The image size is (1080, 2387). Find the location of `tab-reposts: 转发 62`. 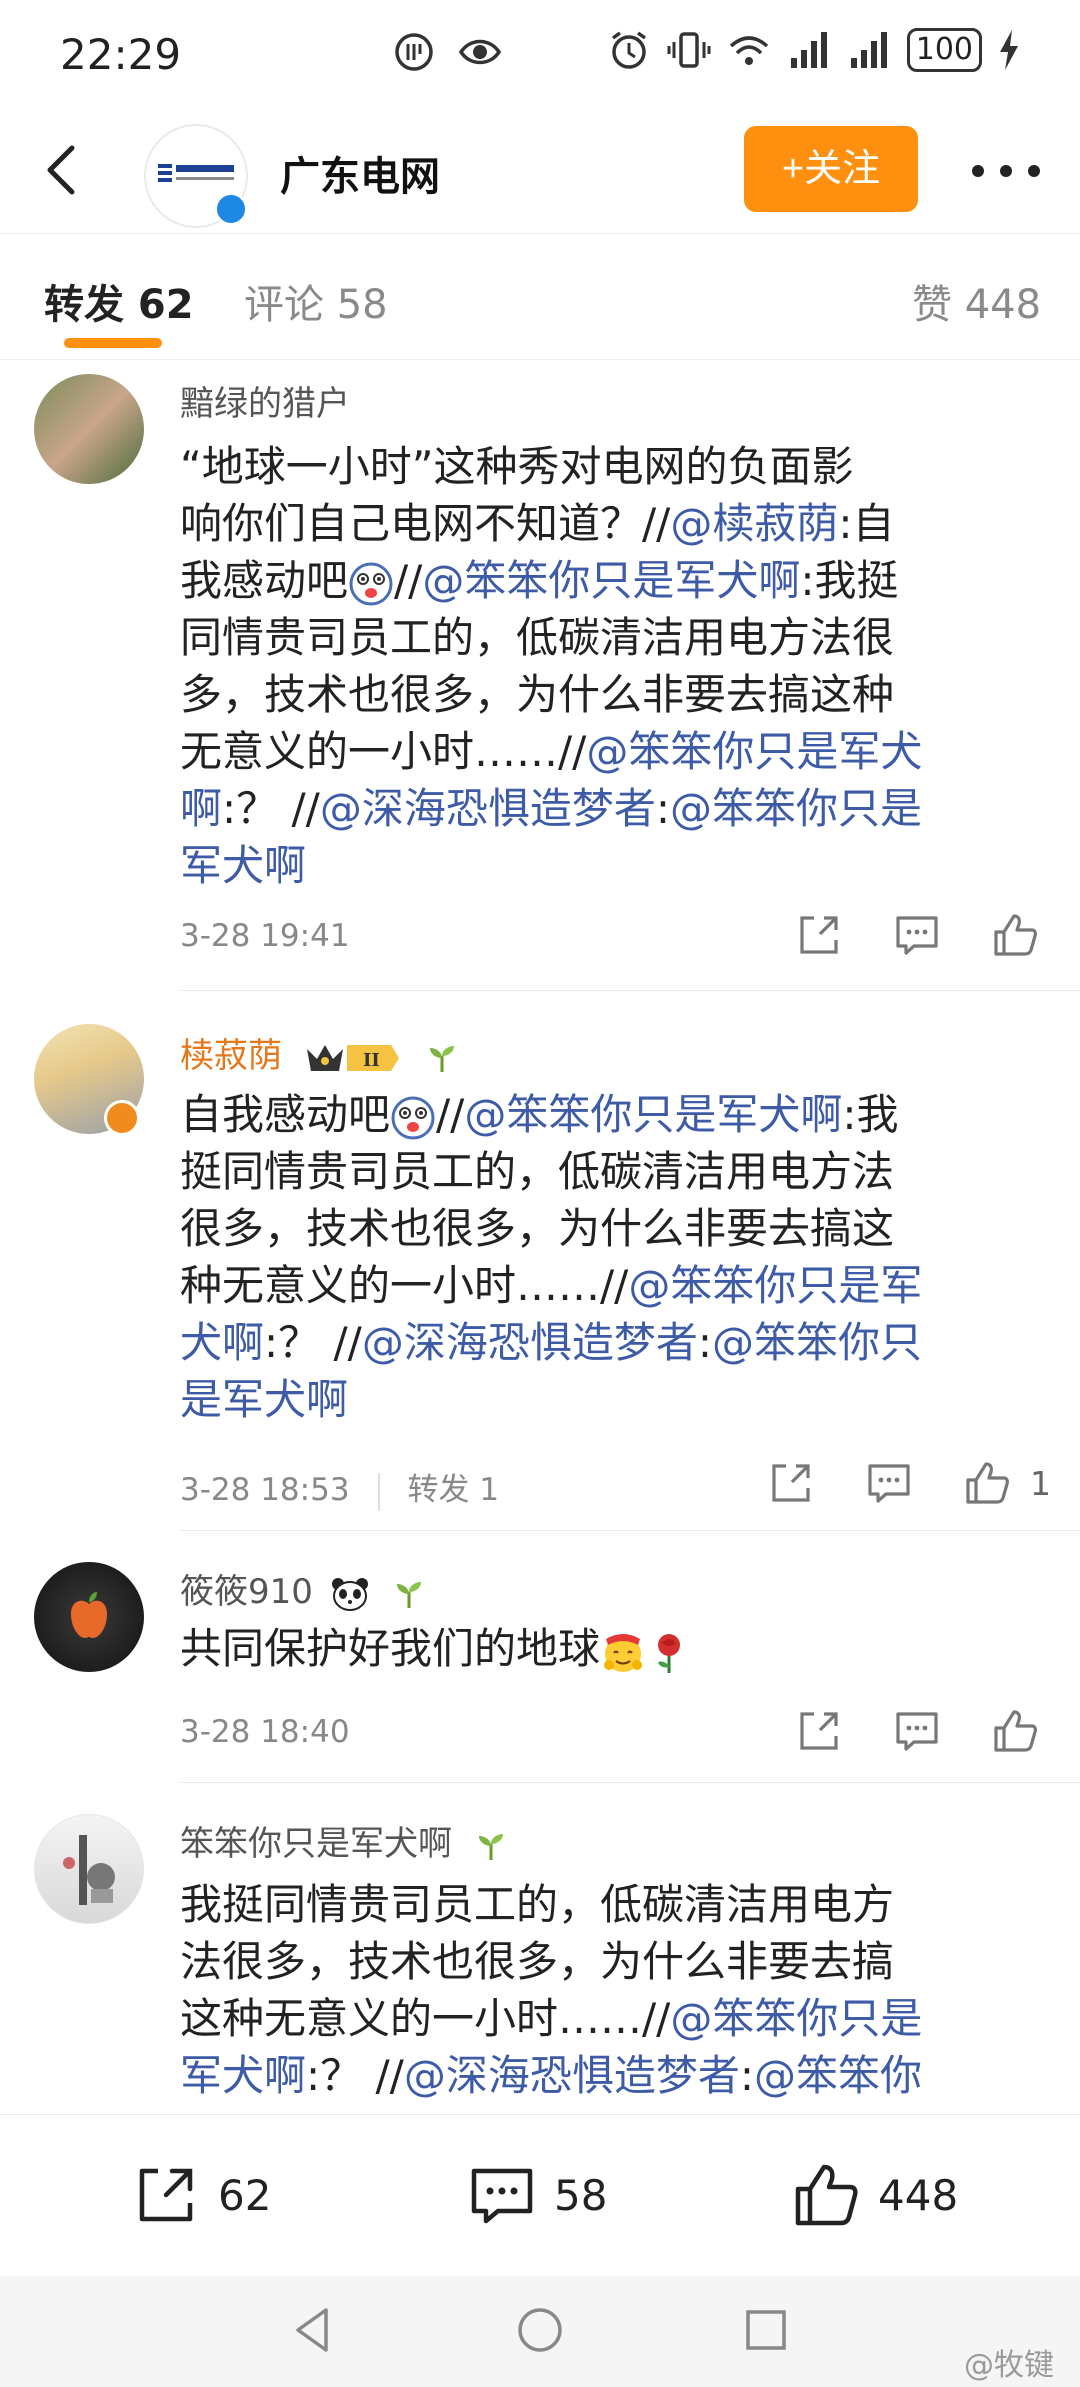

tab-reposts: 转发 62 is located at coordinates (119, 301).